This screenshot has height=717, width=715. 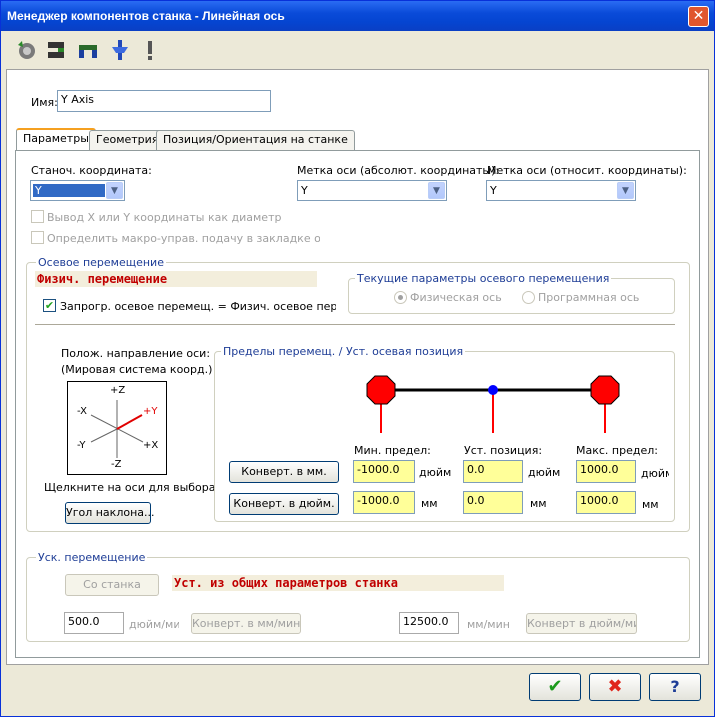 I want to click on direction-label: Полож. направление оси:, so click(x=136, y=353).